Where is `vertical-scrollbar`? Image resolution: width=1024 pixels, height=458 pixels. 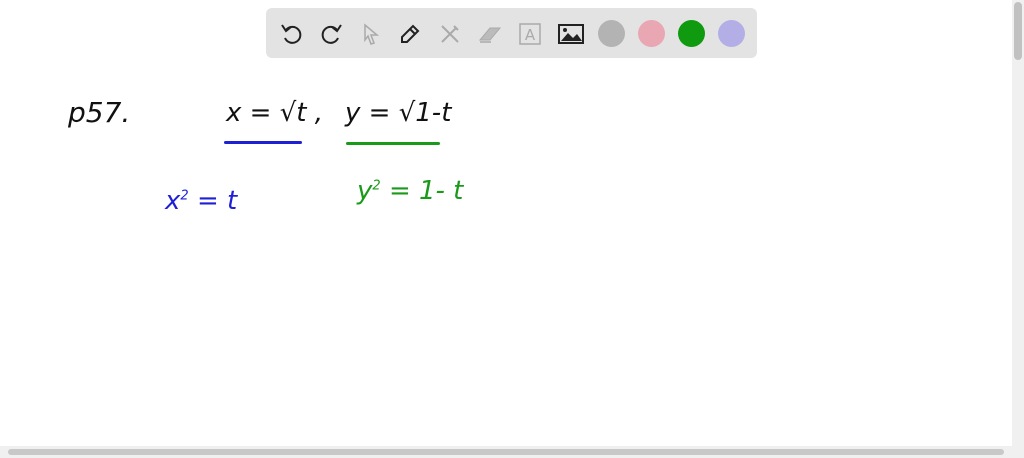
vertical-scrollbar is located at coordinates (1018, 223).